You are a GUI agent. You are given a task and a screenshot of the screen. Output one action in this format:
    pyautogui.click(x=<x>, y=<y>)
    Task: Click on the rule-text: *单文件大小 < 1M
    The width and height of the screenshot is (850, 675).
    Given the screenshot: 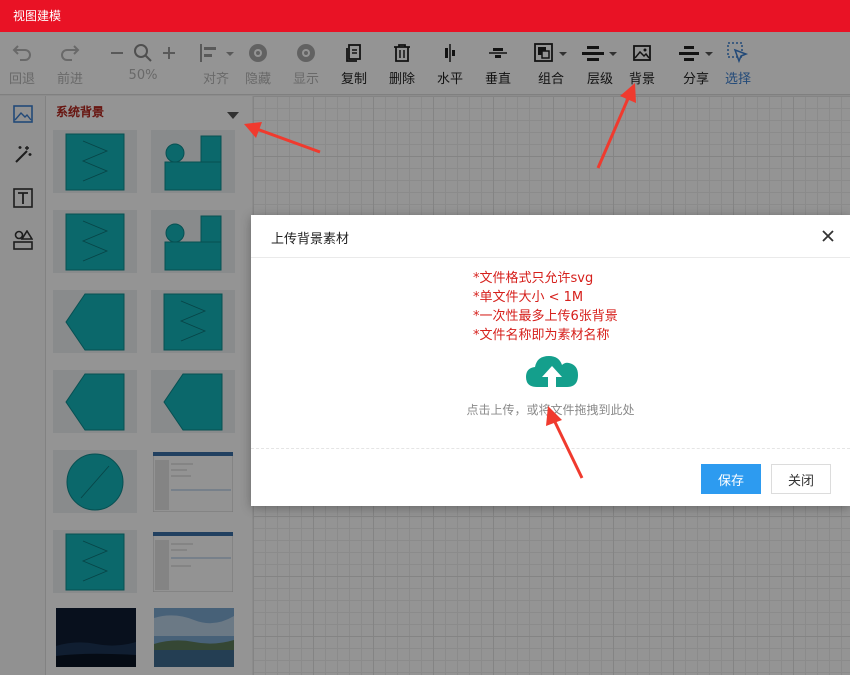 What is the action you would take?
    pyautogui.click(x=528, y=297)
    